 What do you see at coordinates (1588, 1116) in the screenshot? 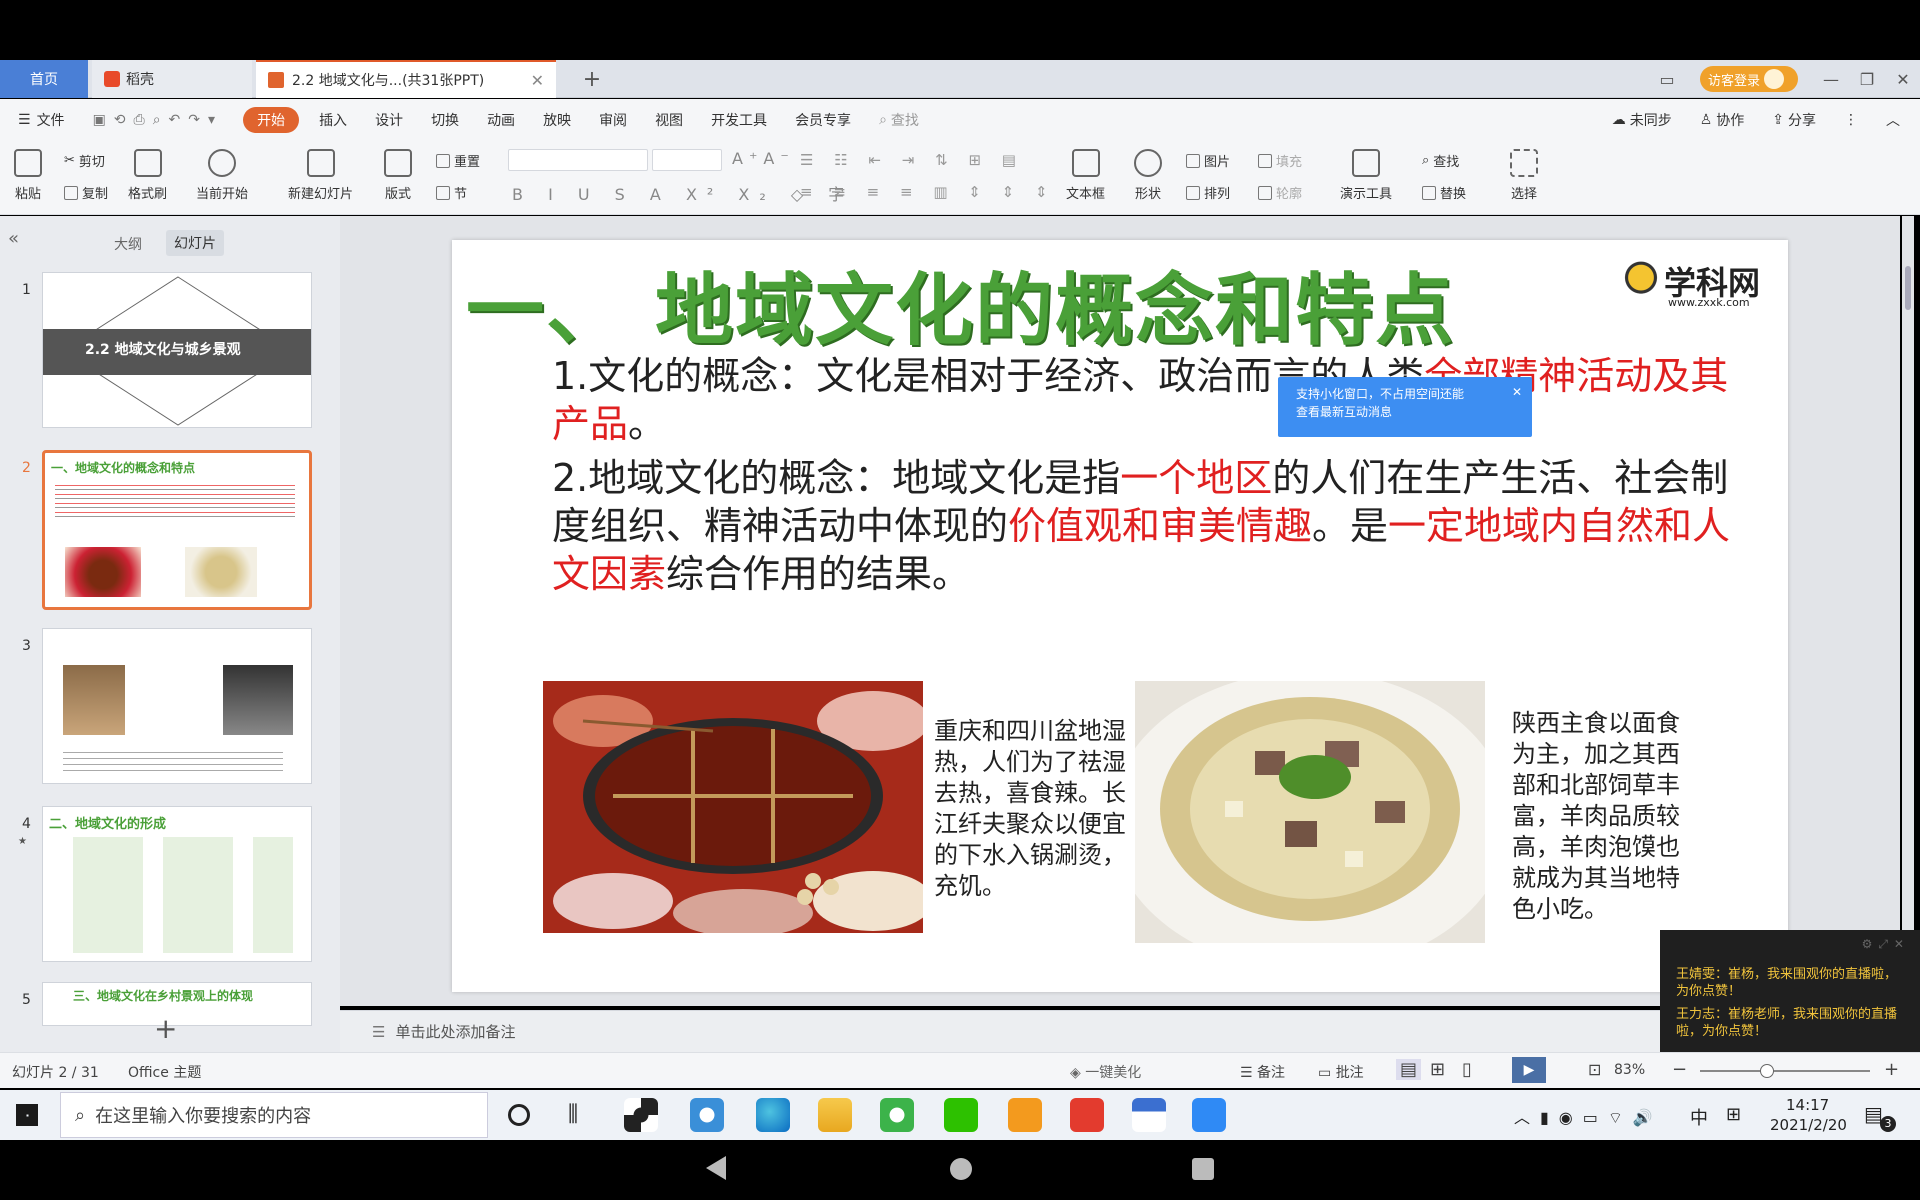
I see `tray-icons: ︿▮◉▭⌔🔊` at bounding box center [1588, 1116].